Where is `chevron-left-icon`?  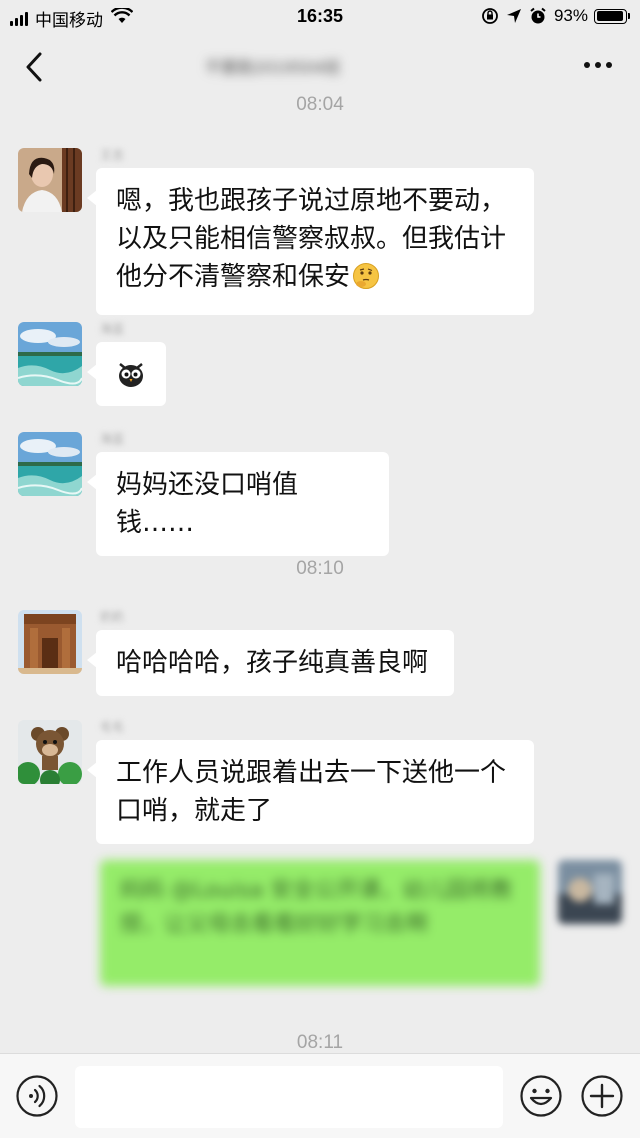 chevron-left-icon is located at coordinates (34, 67).